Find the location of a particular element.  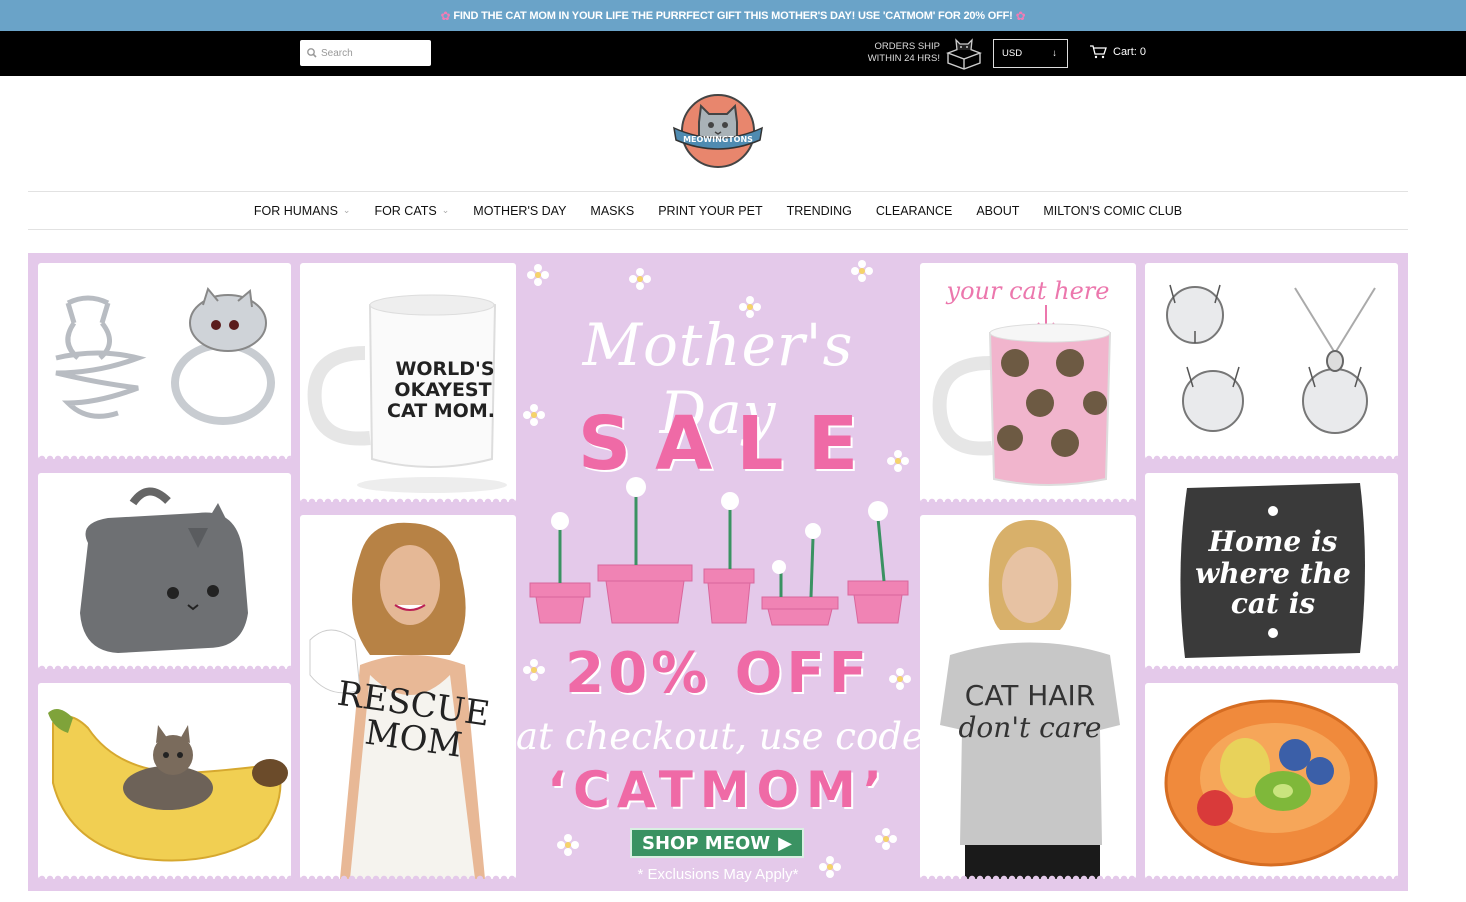

nav-item-label: FOR CATS is located at coordinates (405, 210).